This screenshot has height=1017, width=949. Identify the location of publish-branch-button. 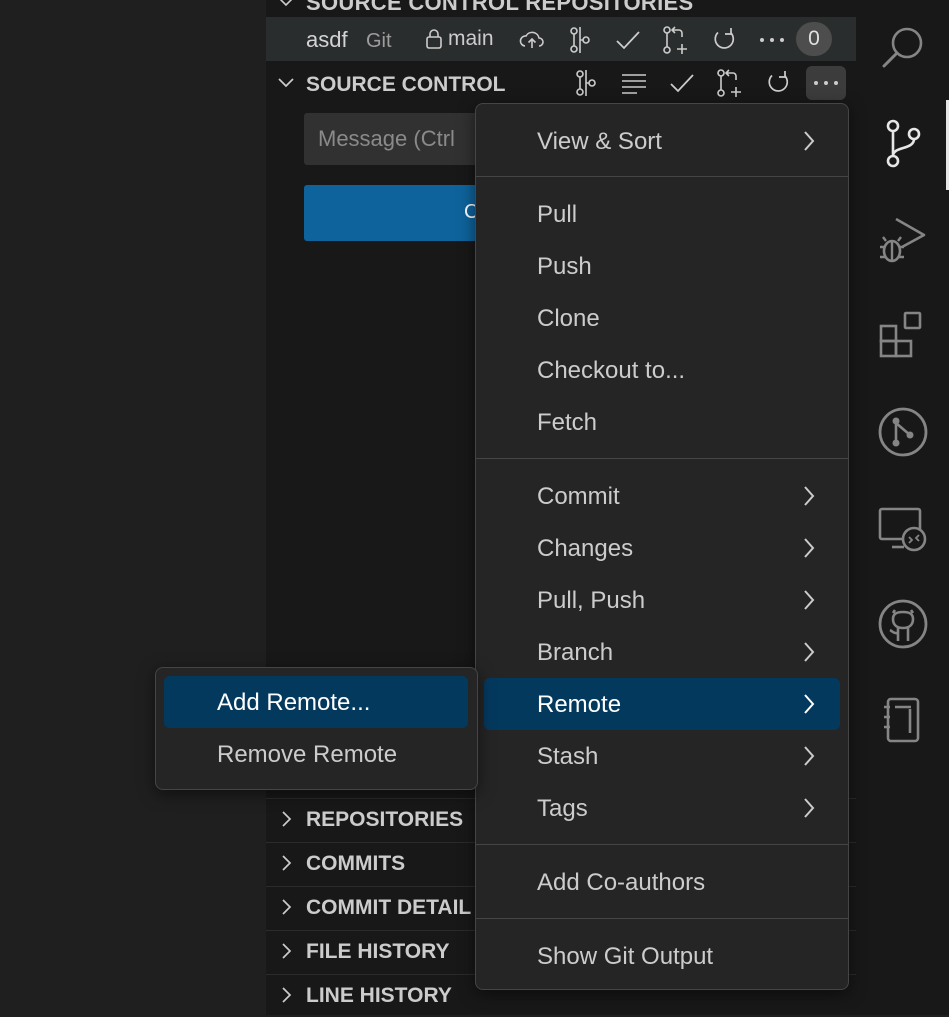
(532, 40).